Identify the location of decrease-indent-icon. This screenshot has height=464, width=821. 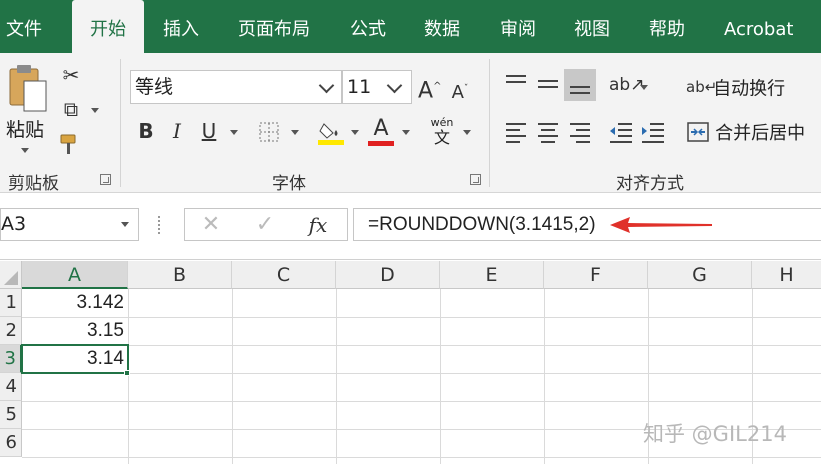
(621, 132).